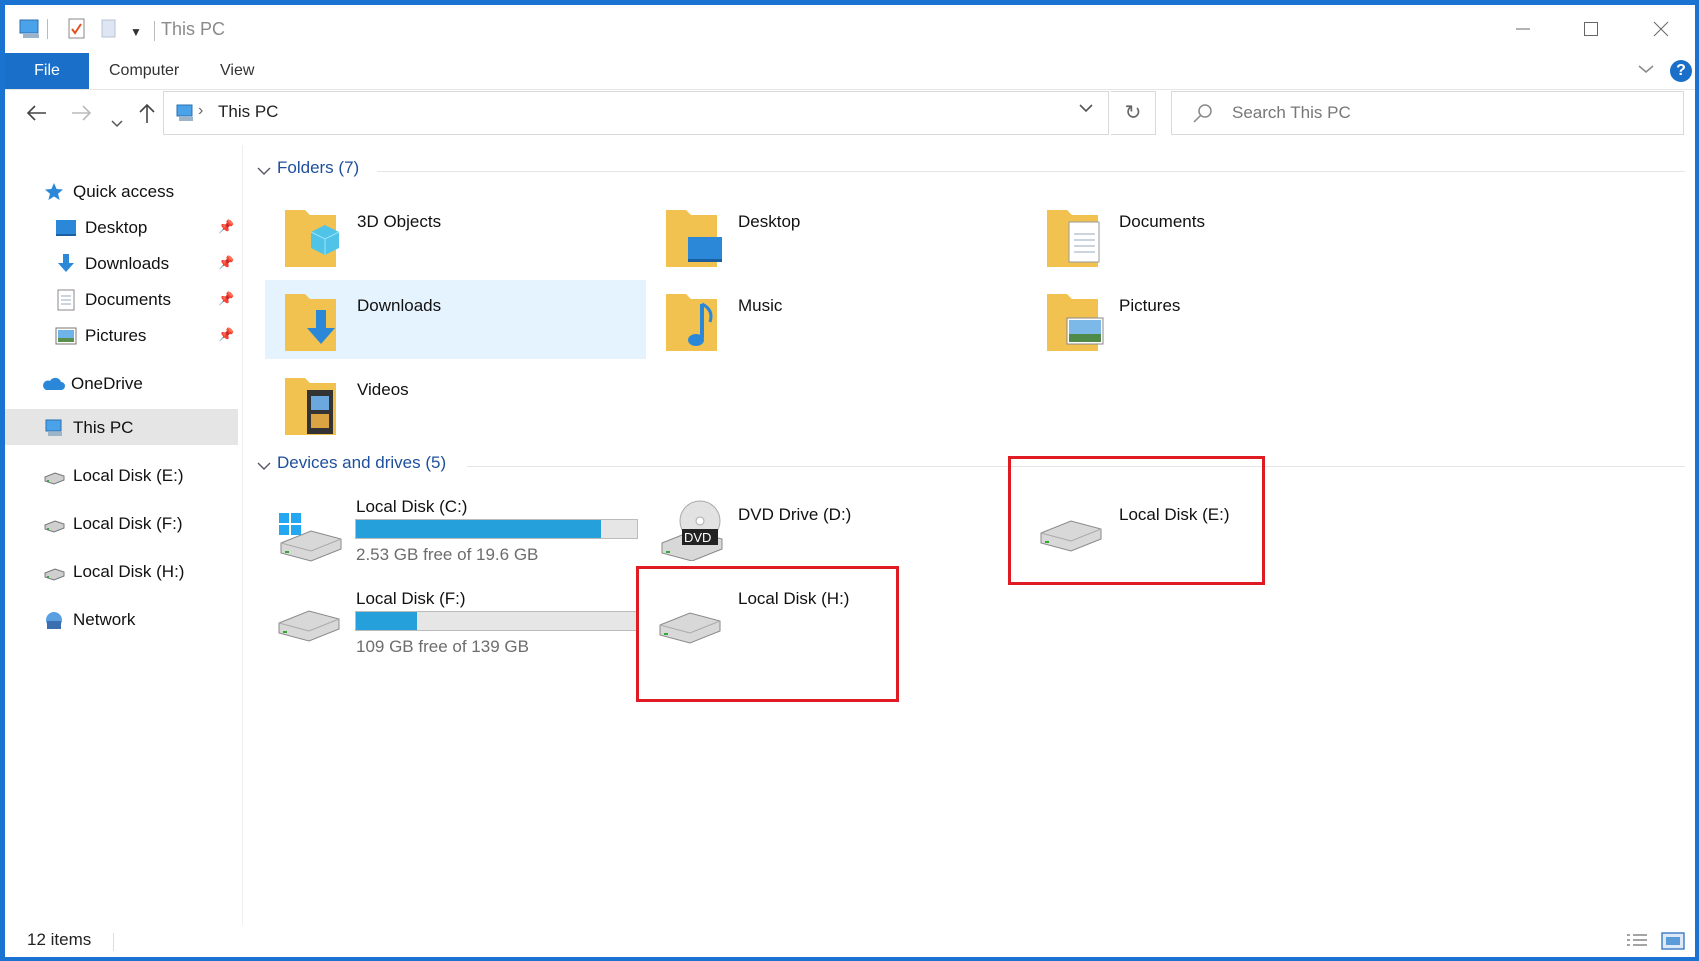  Describe the element at coordinates (1086, 110) in the screenshot. I see `address-dropdown-icon` at that location.